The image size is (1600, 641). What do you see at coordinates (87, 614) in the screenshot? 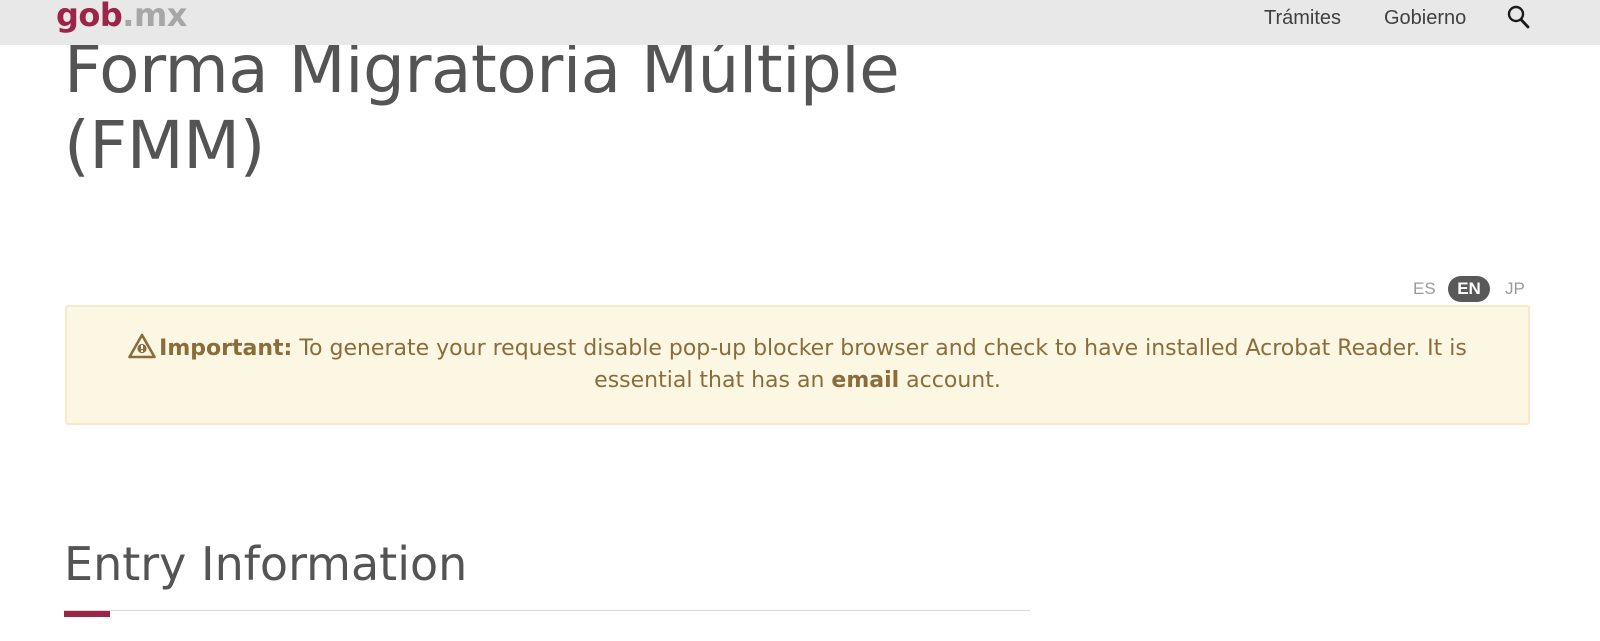
I see `section-accent-bar` at bounding box center [87, 614].